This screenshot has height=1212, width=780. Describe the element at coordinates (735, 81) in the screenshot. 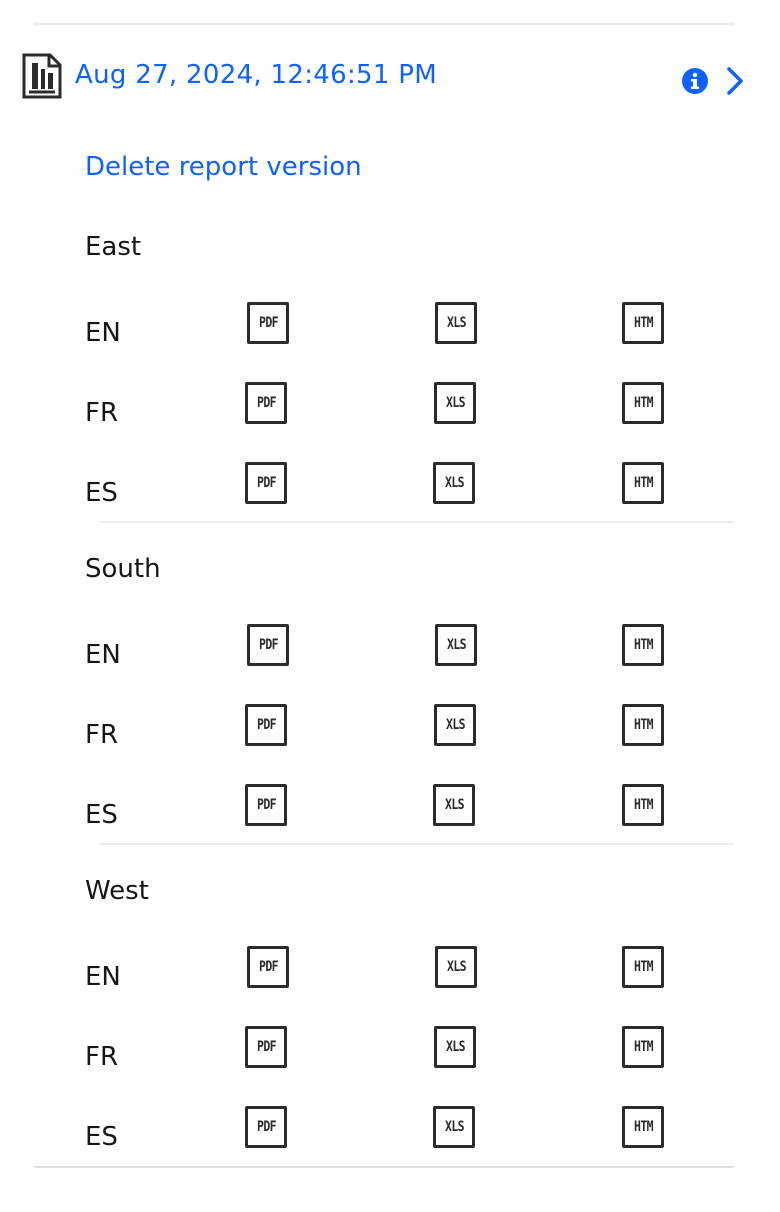

I see `chevron-right-icon` at that location.